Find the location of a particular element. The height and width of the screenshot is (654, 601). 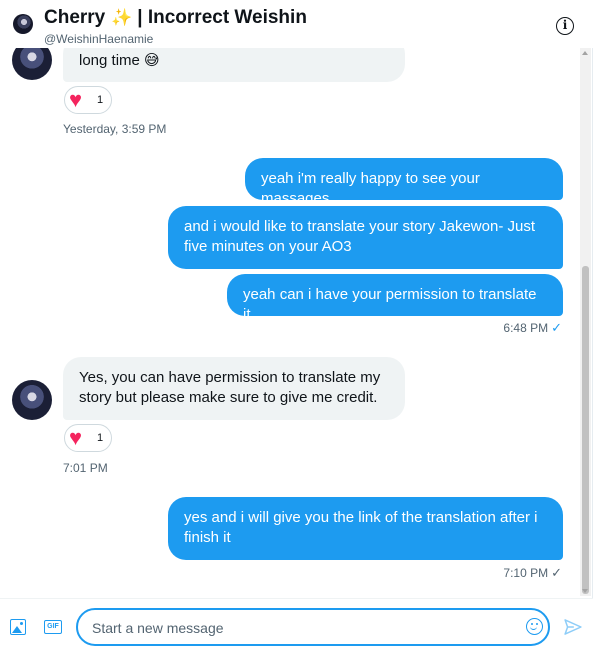

scroll-down-arrow-icon is located at coordinates (585, 591).